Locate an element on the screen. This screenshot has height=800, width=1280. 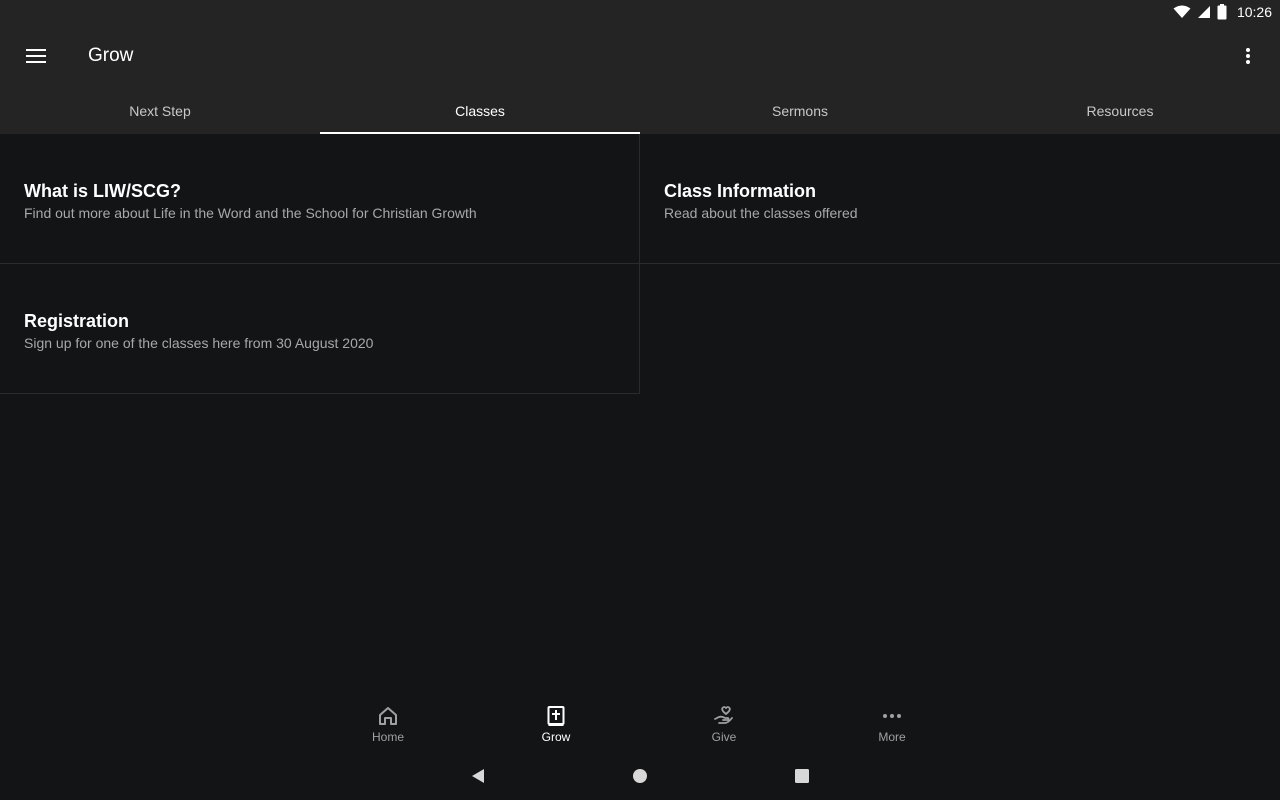
page-title: Grow is located at coordinates (111, 55).